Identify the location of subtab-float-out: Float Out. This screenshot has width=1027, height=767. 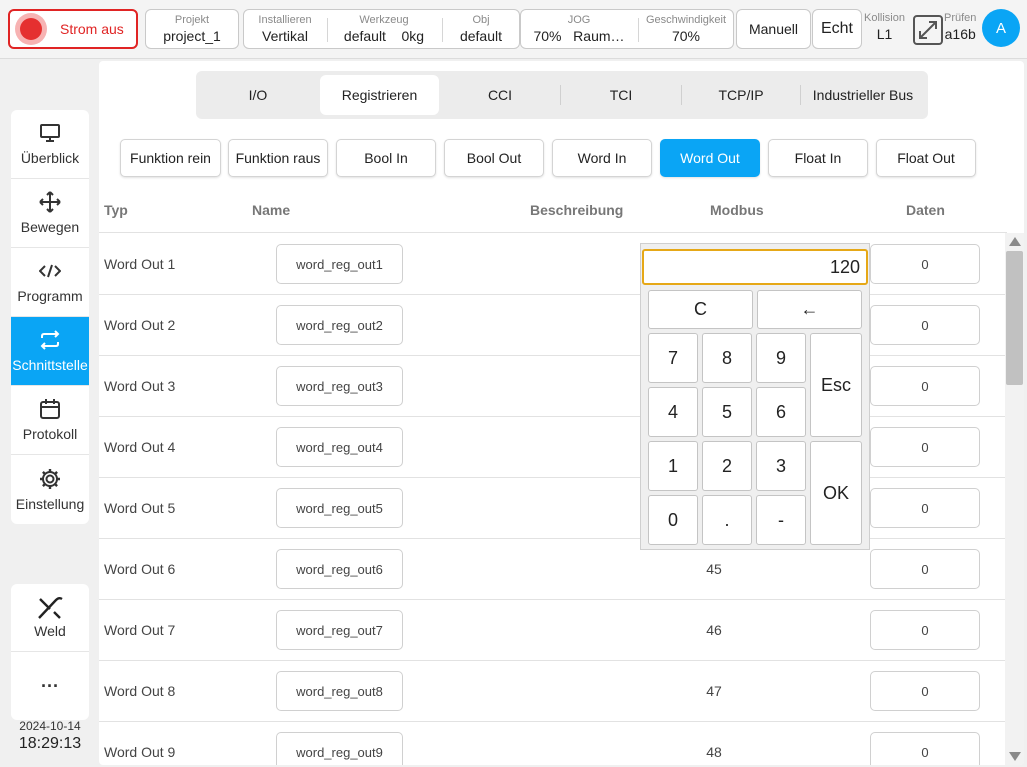
(926, 158).